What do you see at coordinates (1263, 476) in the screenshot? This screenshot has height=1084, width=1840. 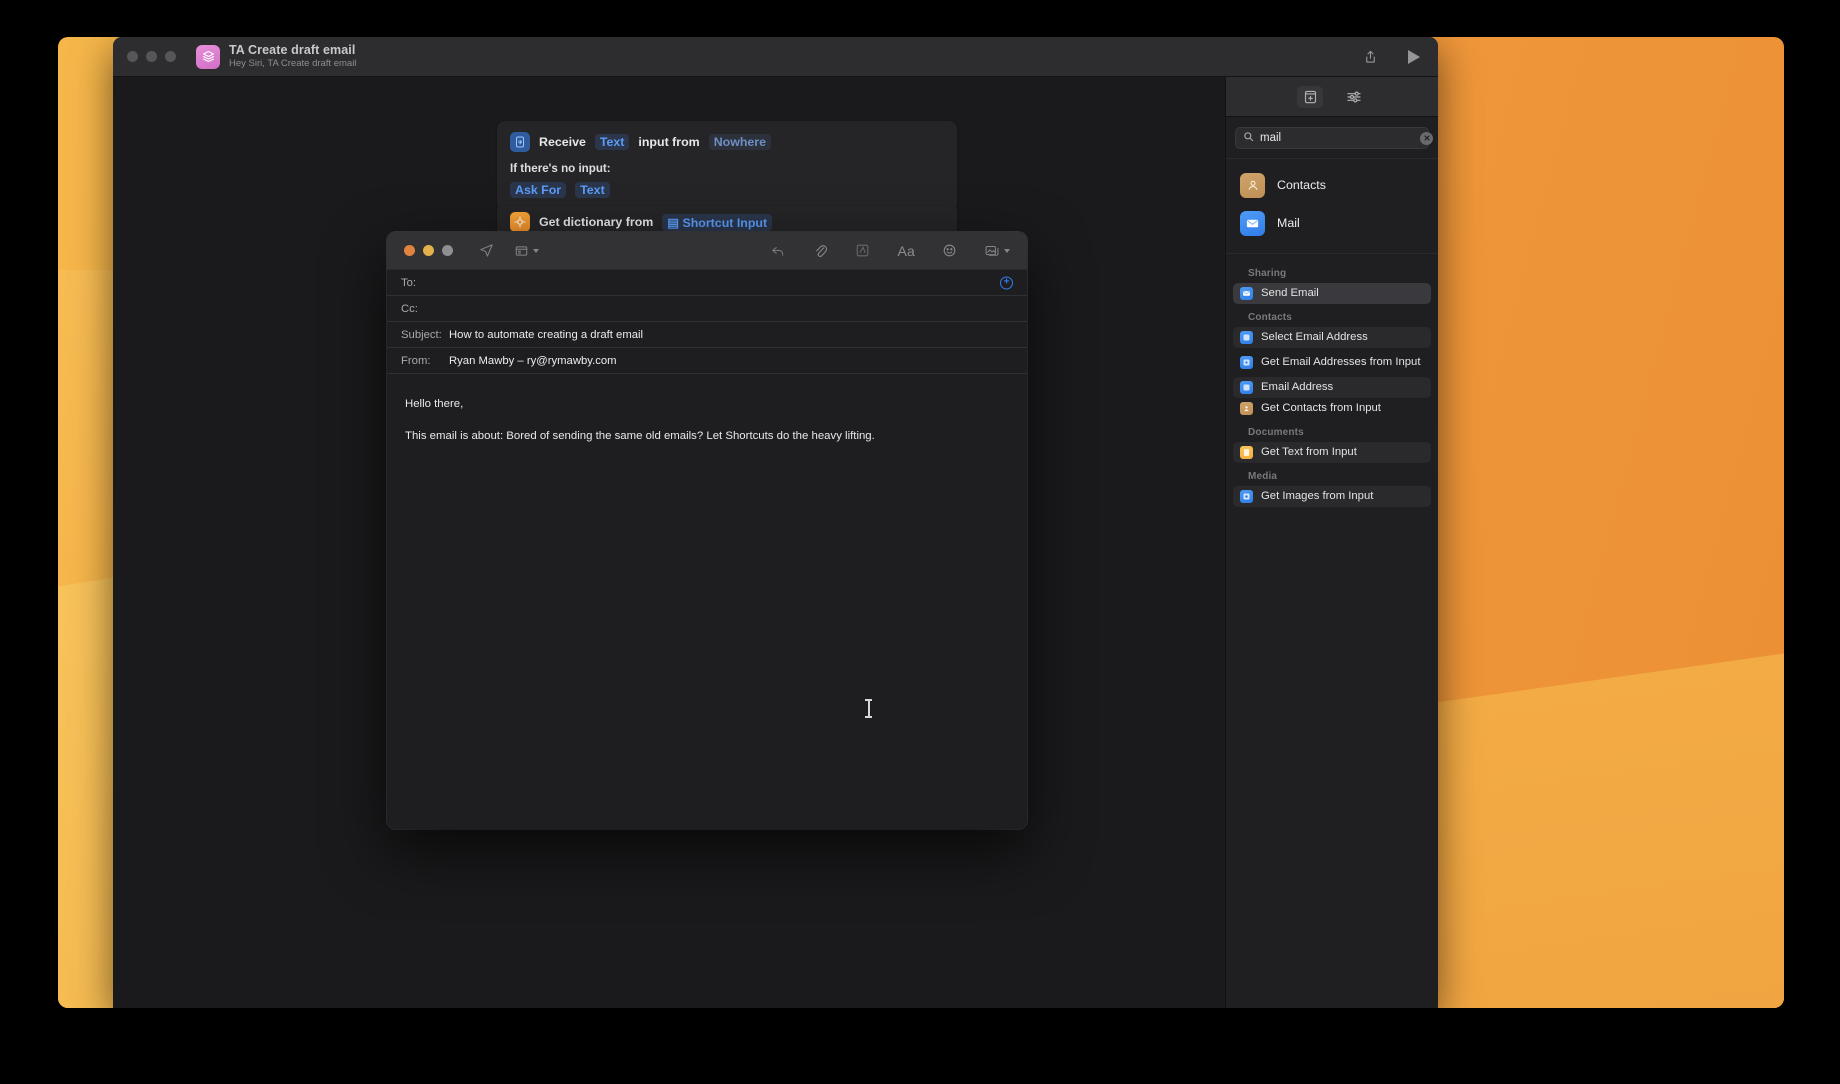 I see `group-title-media: Media` at bounding box center [1263, 476].